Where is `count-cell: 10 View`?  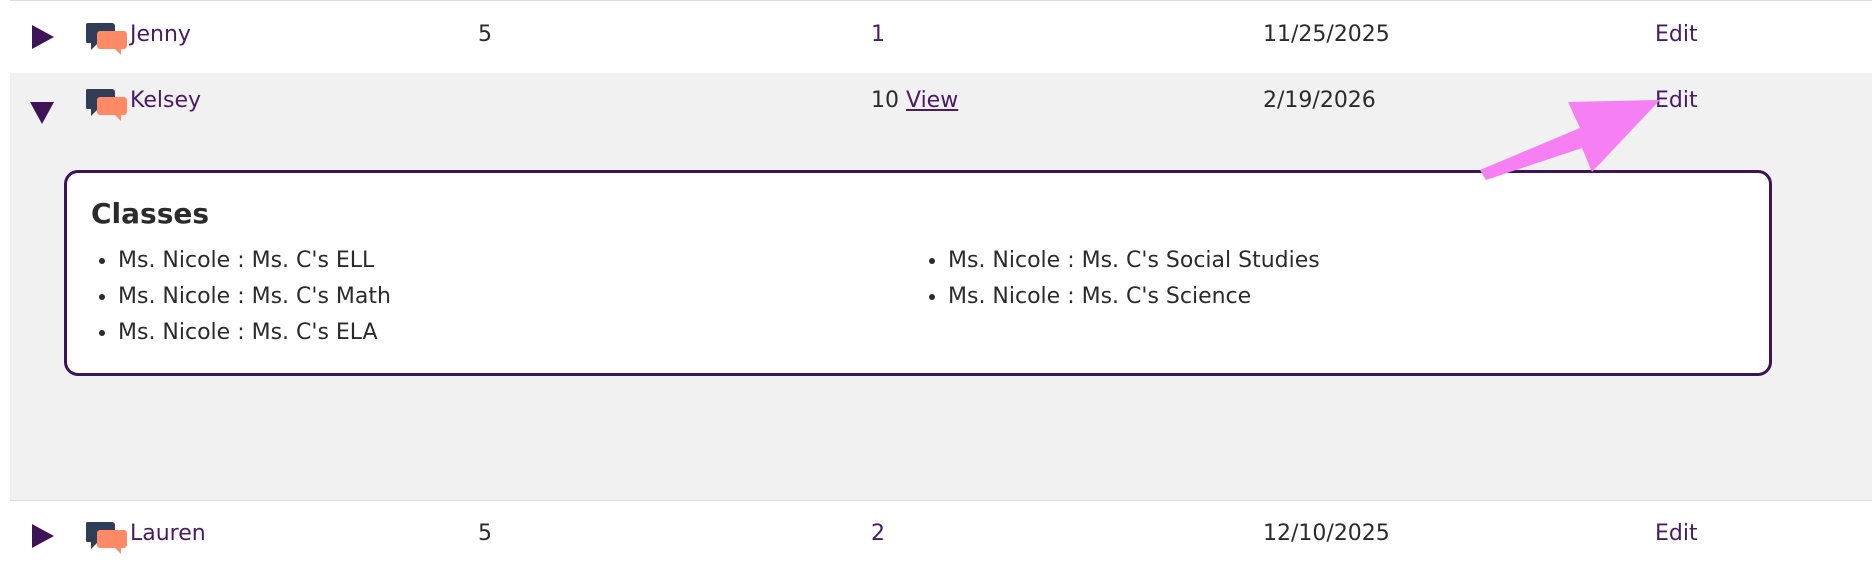 count-cell: 10 View is located at coordinates (914, 100).